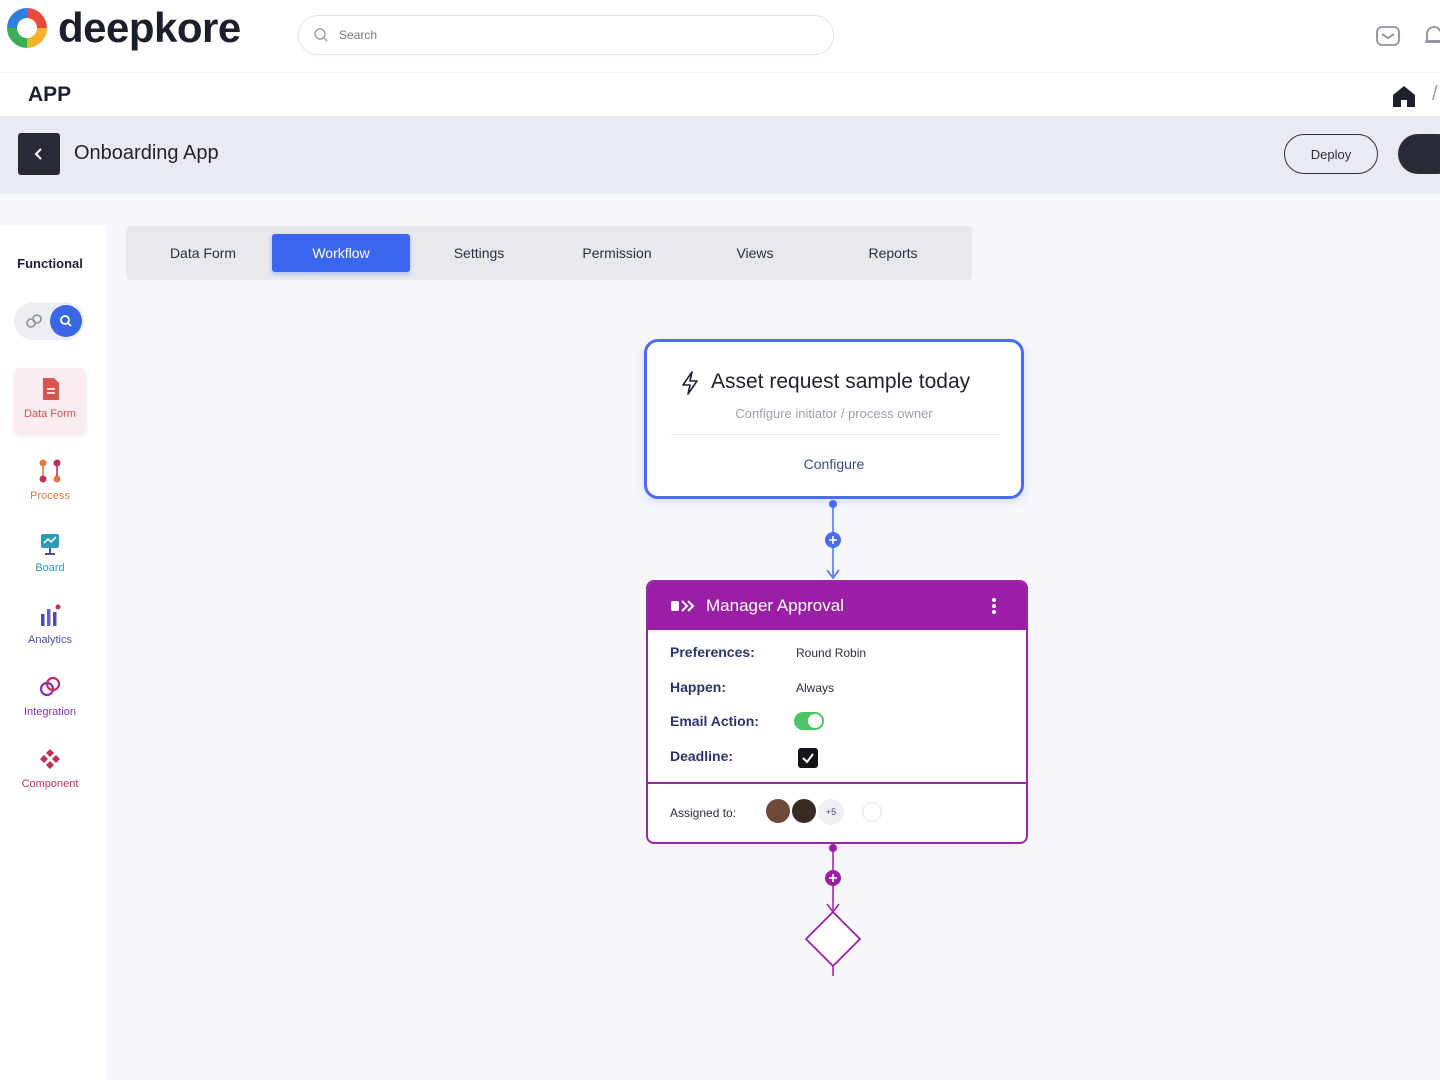 This screenshot has width=1440, height=1080. What do you see at coordinates (893, 253) in the screenshot?
I see `tab-reports: Reports` at bounding box center [893, 253].